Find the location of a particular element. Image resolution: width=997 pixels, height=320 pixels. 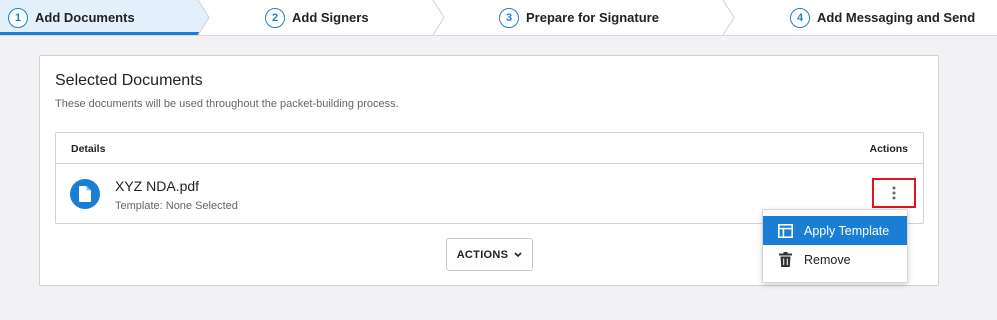

file-icon is located at coordinates (85, 194).